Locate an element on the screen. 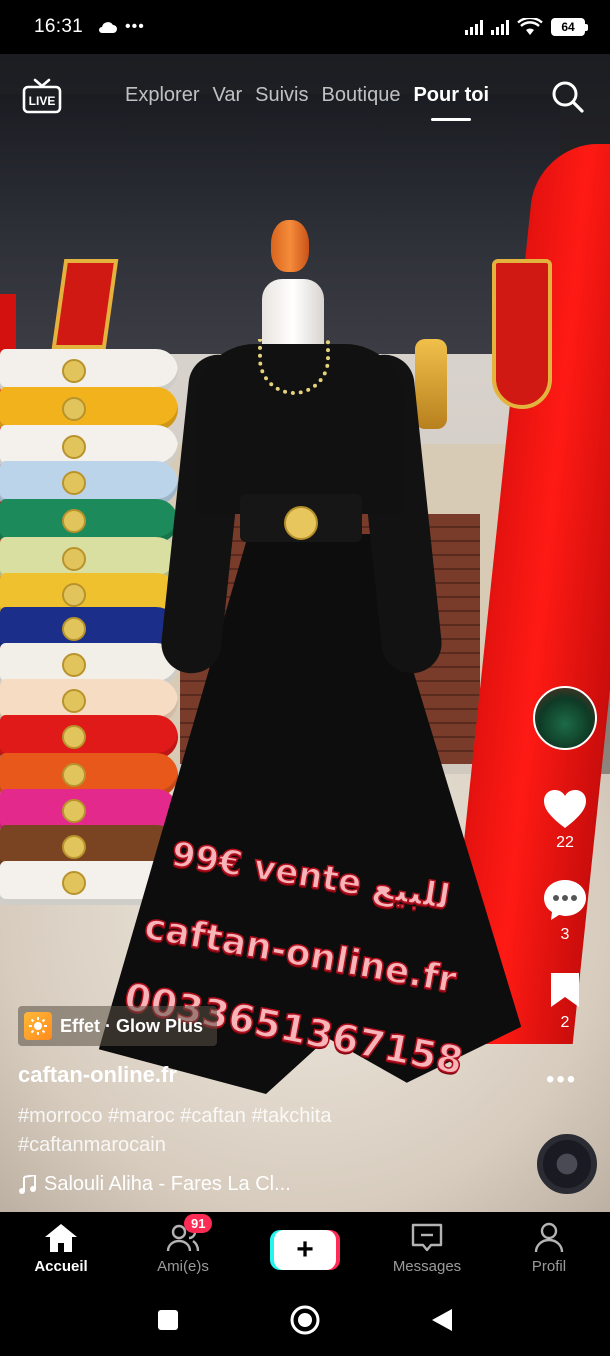 The height and width of the screenshot is (1356, 610). recents-icon is located at coordinates (168, 1320).